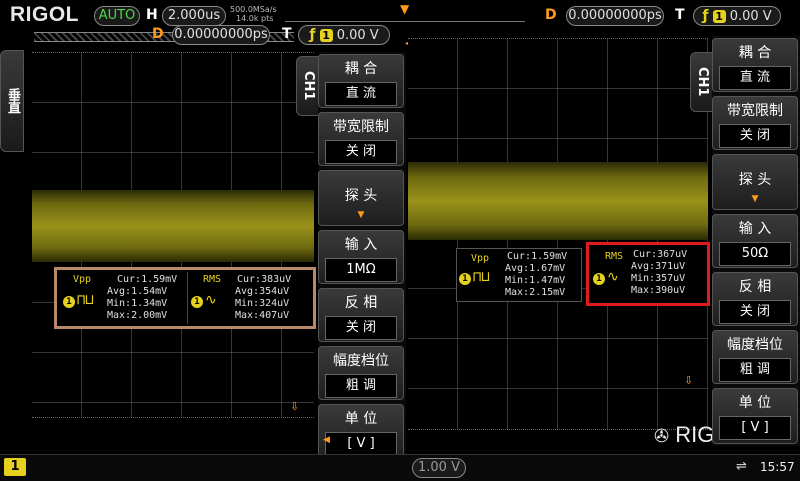 The width and height of the screenshot is (800, 481). I want to click on vertical-menu-tab: 垂直, so click(12, 101).